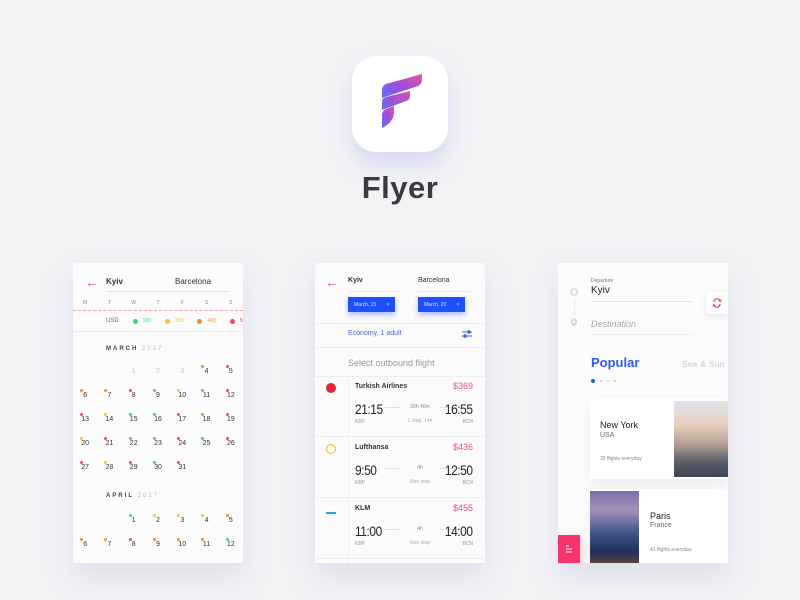 Image resolution: width=800 pixels, height=600 pixels. What do you see at coordinates (717, 303) in the screenshot?
I see `swap-button` at bounding box center [717, 303].